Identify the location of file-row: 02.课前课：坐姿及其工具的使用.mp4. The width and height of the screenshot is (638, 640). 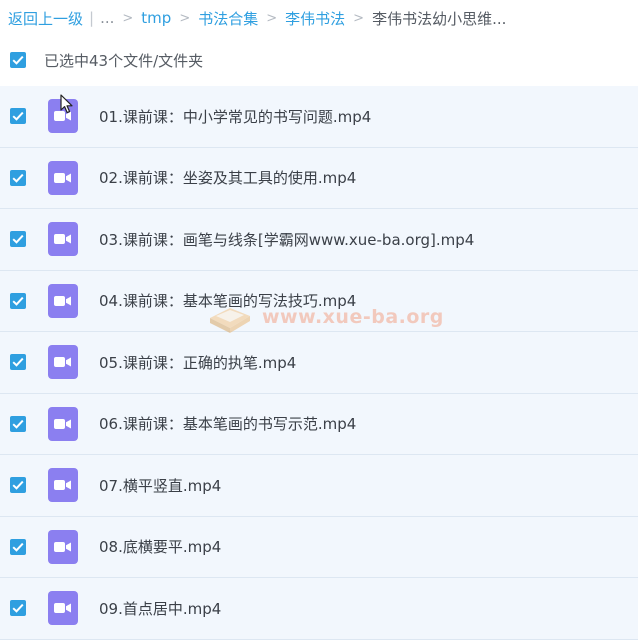
(319, 178).